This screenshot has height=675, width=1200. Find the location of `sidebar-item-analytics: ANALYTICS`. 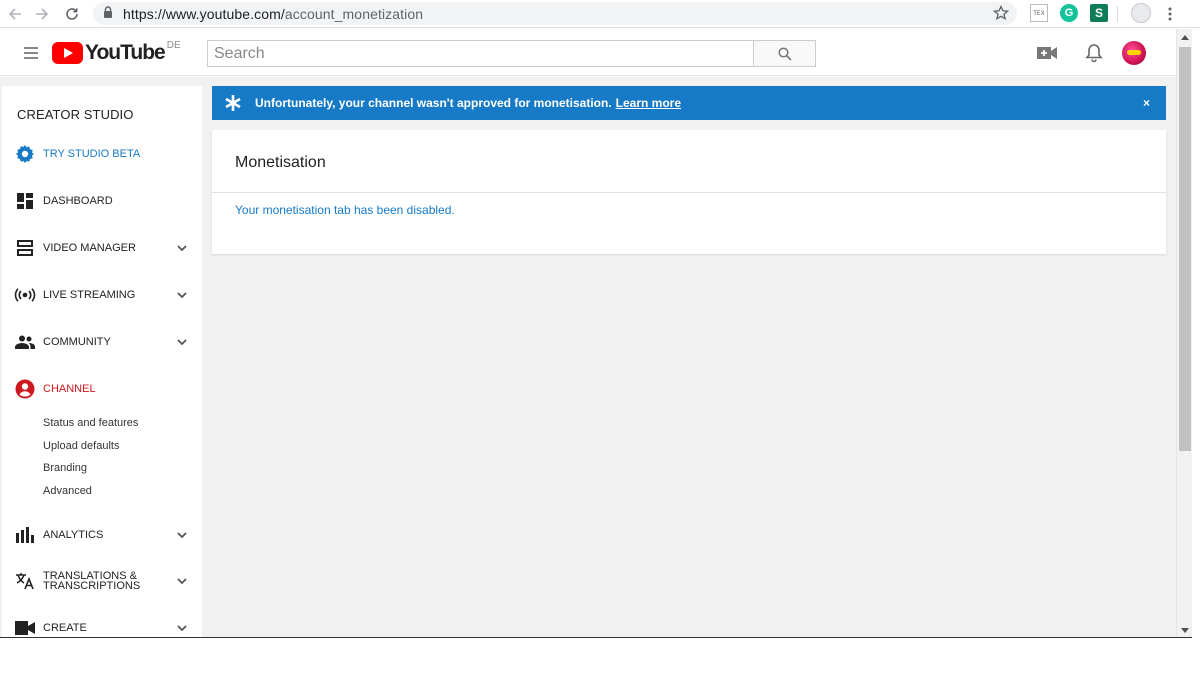

sidebar-item-analytics: ANALYTICS is located at coordinates (102, 535).